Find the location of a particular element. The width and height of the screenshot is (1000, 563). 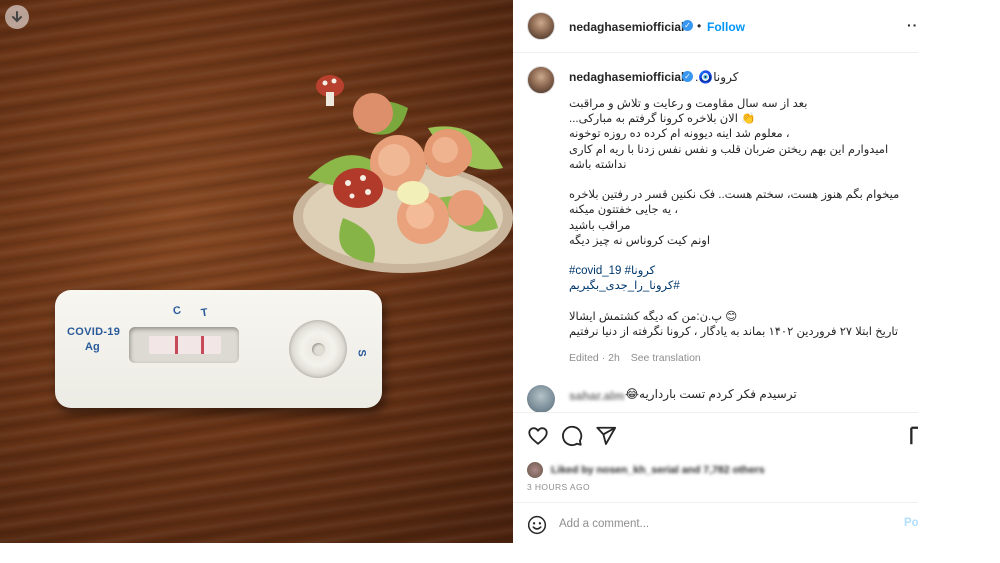

comment-icon is located at coordinates (572, 436).